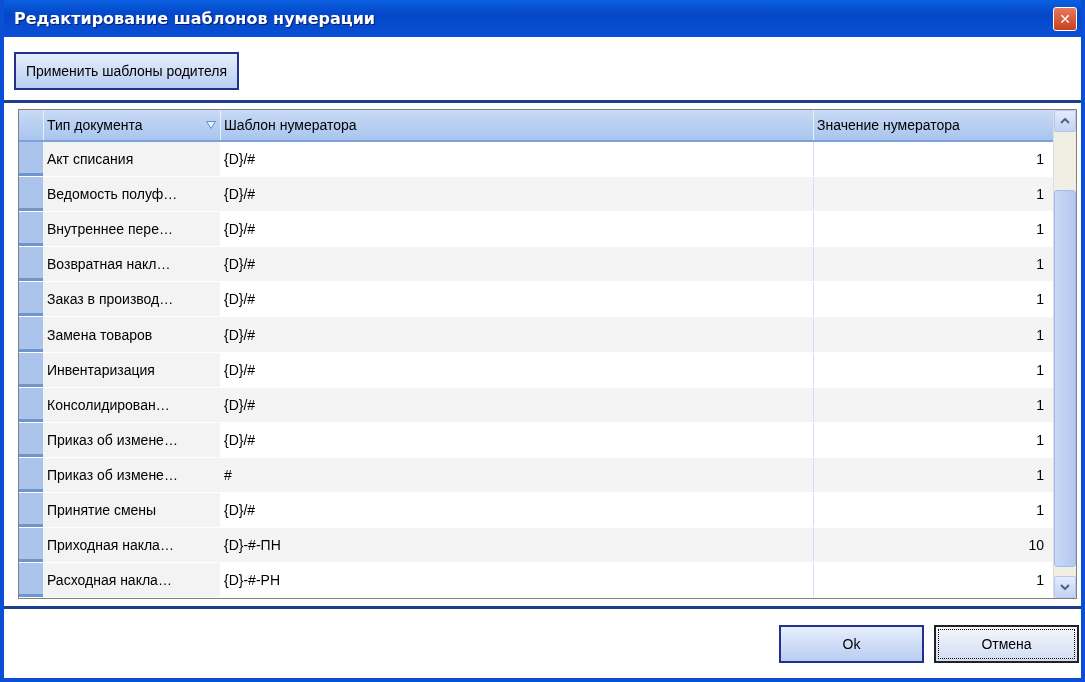 The image size is (1085, 682). What do you see at coordinates (126, 70) in the screenshot?
I see `apply-parent-templates-button: Применить шаблоны родителя` at bounding box center [126, 70].